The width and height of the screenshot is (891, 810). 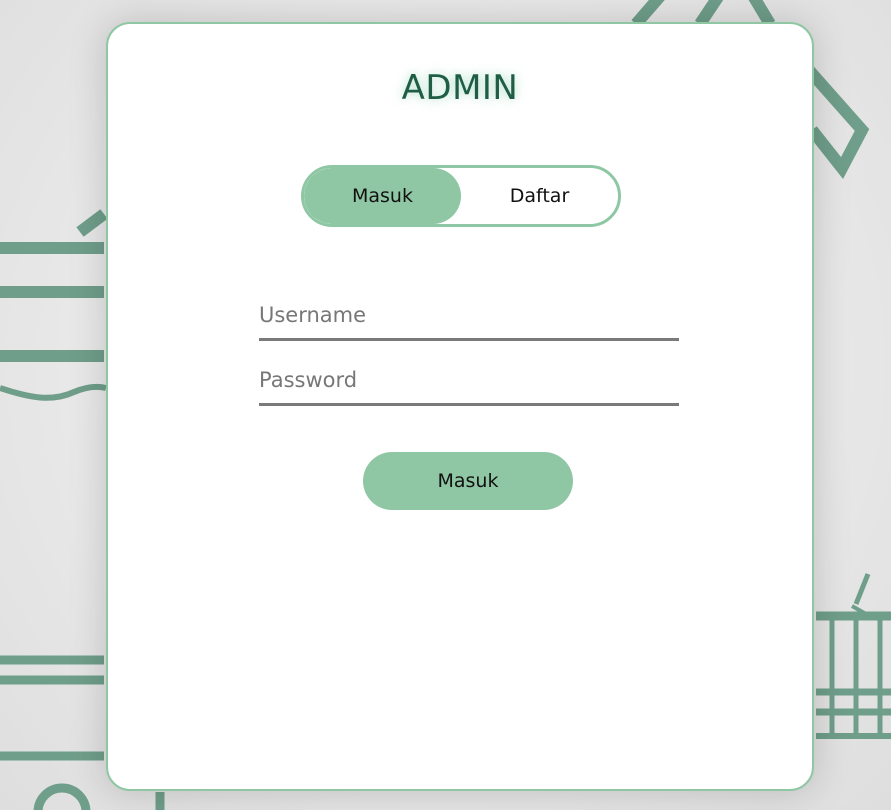 I want to click on password-input, so click(x=469, y=379).